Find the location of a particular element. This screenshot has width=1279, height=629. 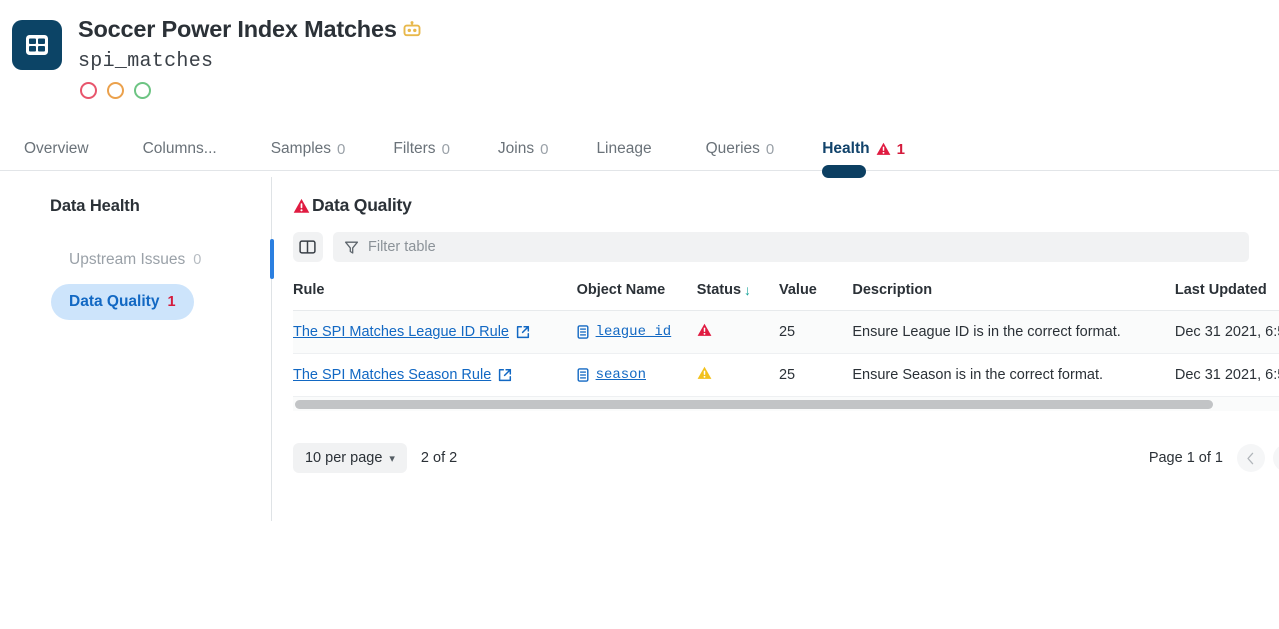

tab-count: 1 is located at coordinates (900, 149).